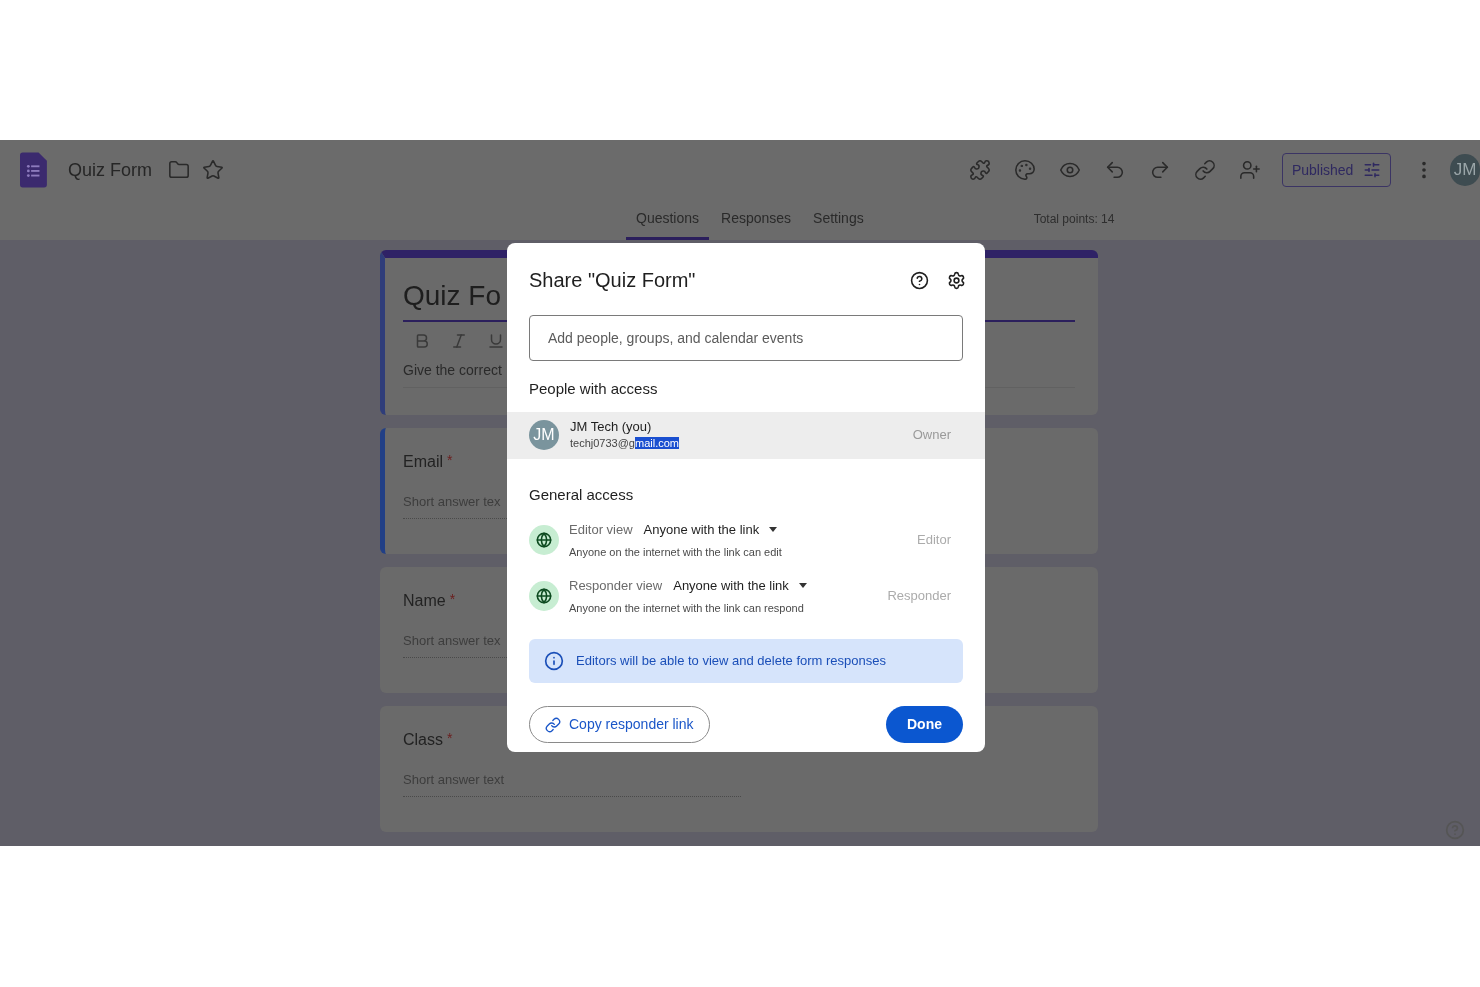 Image resolution: width=1480 pixels, height=987 pixels. What do you see at coordinates (746, 435) in the screenshot?
I see `person-row: JM JM Tech (you) techj0733@gmail.com Owner` at bounding box center [746, 435].